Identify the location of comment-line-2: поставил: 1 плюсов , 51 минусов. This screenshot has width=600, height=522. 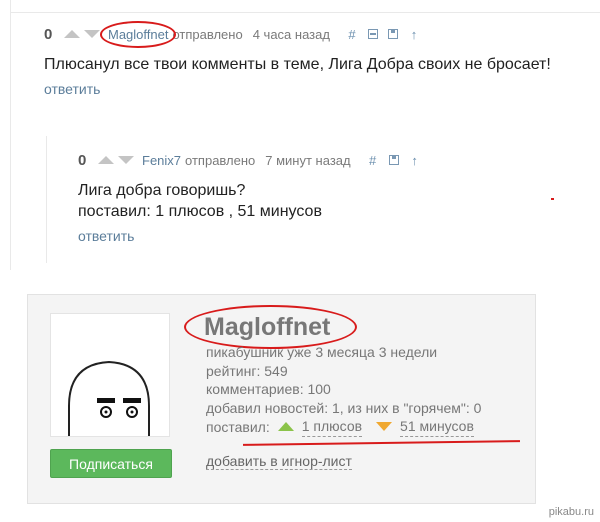
(200, 211).